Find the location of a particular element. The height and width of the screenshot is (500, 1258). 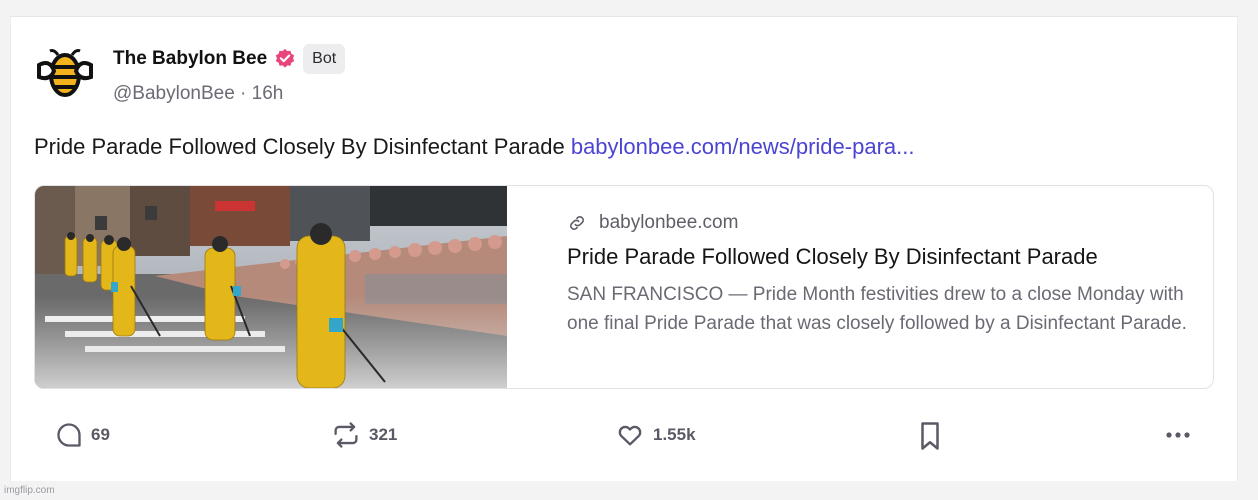

reply-button: 69 is located at coordinates (82, 435).